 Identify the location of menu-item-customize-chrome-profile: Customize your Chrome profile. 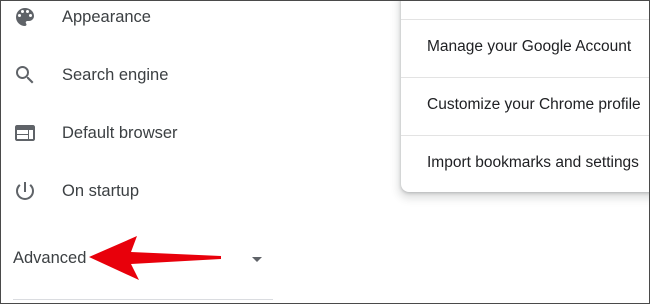
(525, 106).